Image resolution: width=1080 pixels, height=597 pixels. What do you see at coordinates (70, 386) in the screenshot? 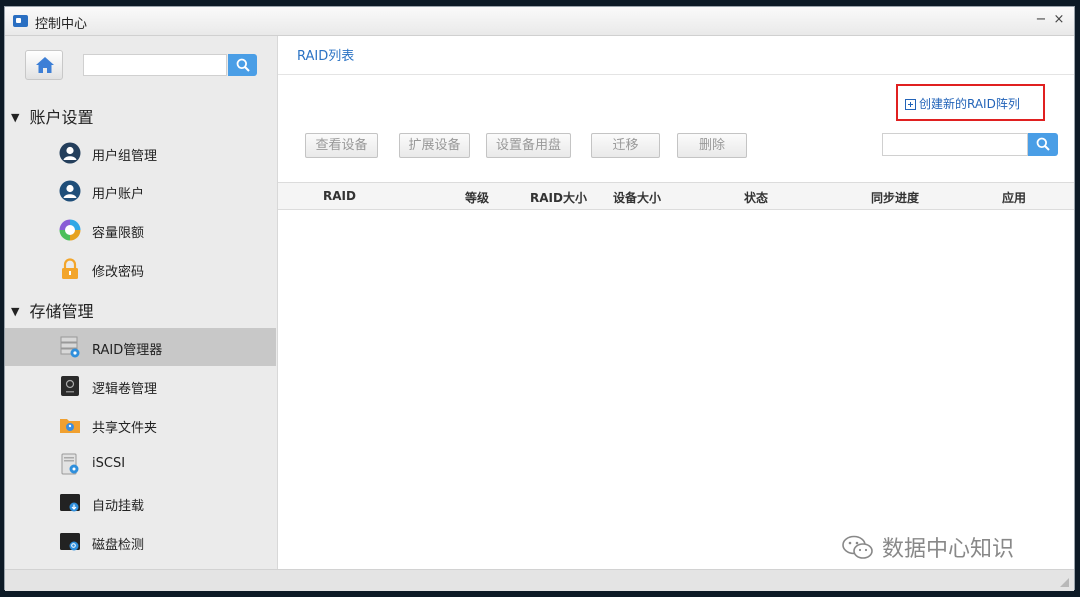
I see `logical-volume-icon` at bounding box center [70, 386].